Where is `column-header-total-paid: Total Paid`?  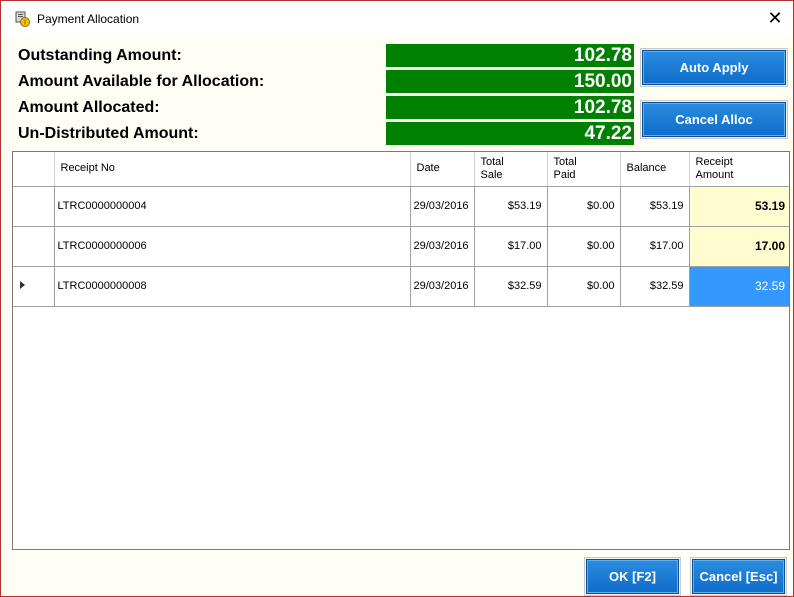 column-header-total-paid: Total Paid is located at coordinates (584, 169).